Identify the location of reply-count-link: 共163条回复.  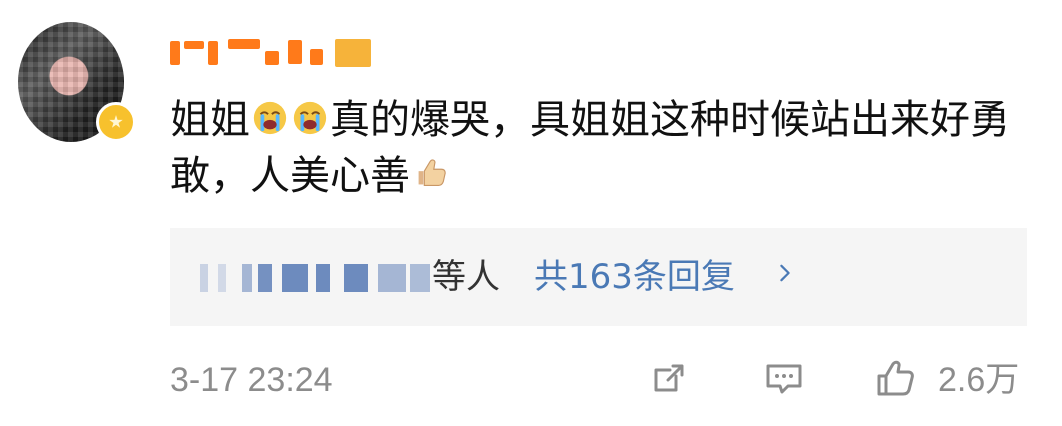
(634, 277).